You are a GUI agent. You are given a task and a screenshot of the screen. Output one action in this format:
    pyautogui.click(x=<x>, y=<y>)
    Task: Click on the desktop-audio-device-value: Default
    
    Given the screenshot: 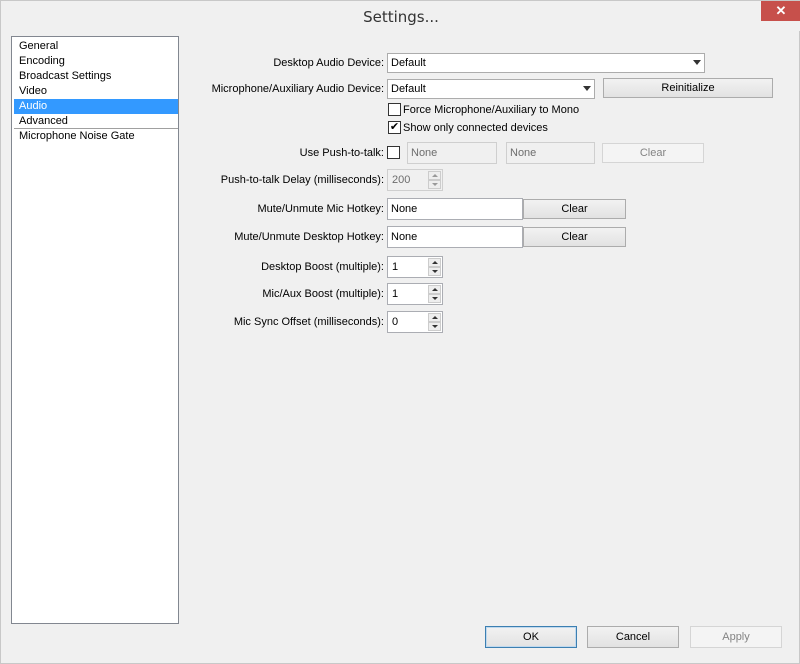 What is the action you would take?
    pyautogui.click(x=408, y=63)
    